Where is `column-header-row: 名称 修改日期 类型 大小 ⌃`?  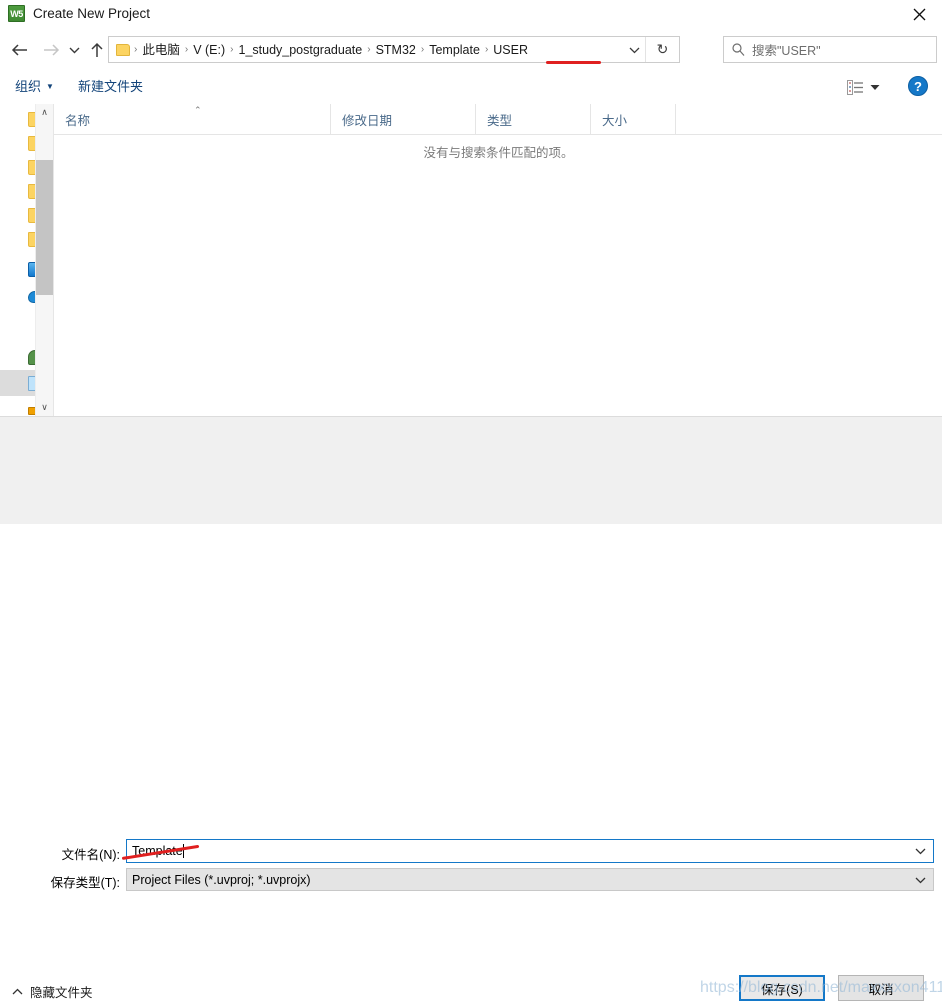
column-header-row: 名称 修改日期 类型 大小 ⌃ is located at coordinates (498, 119).